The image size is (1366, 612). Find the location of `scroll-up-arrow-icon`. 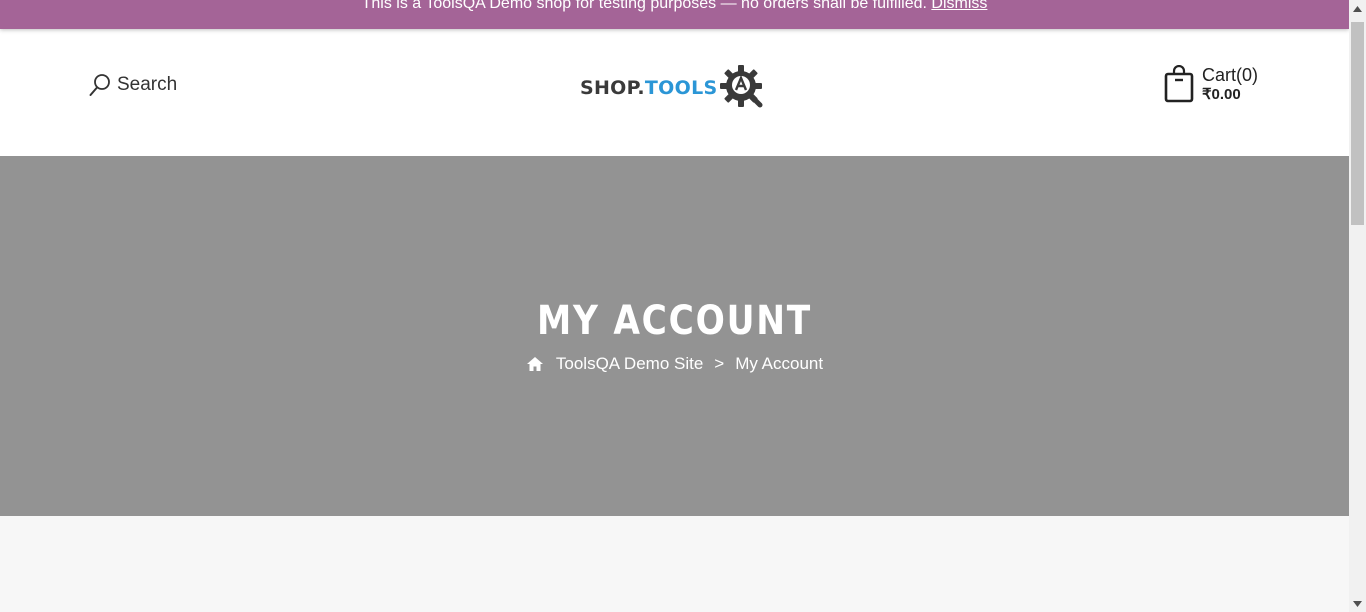

scroll-up-arrow-icon is located at coordinates (1357, 8).